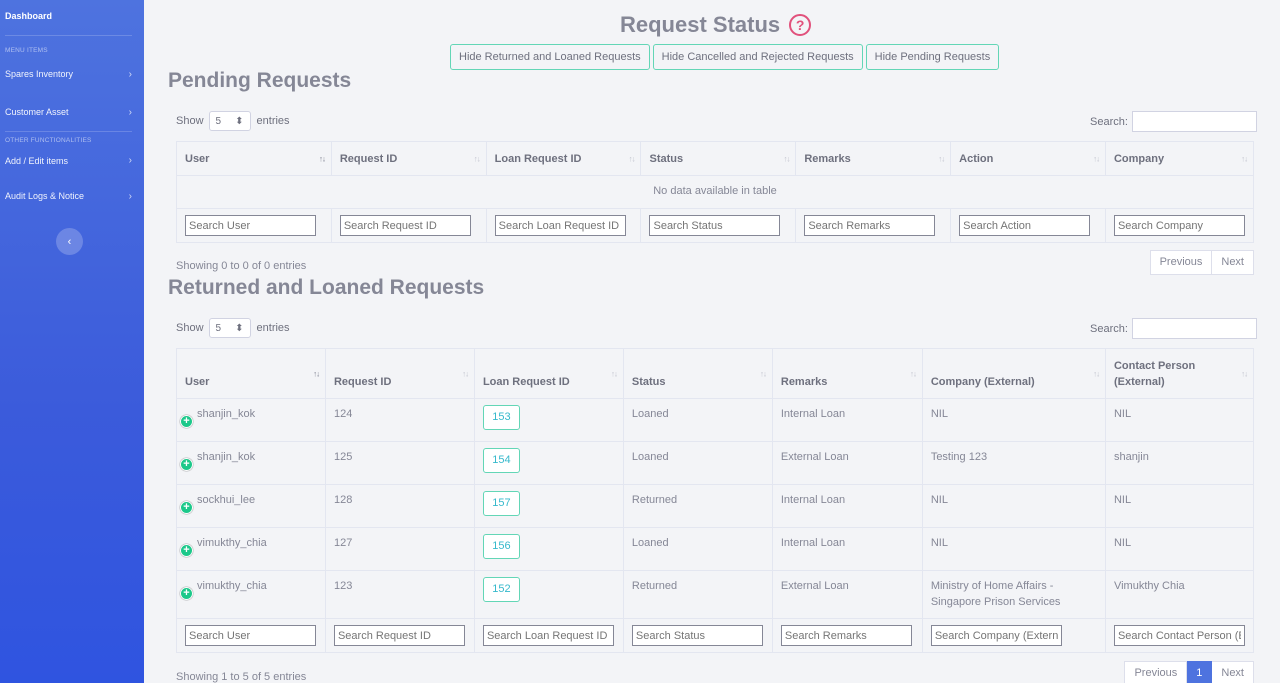 The width and height of the screenshot is (1280, 683). I want to click on page-title-text: Request Status, so click(700, 24).